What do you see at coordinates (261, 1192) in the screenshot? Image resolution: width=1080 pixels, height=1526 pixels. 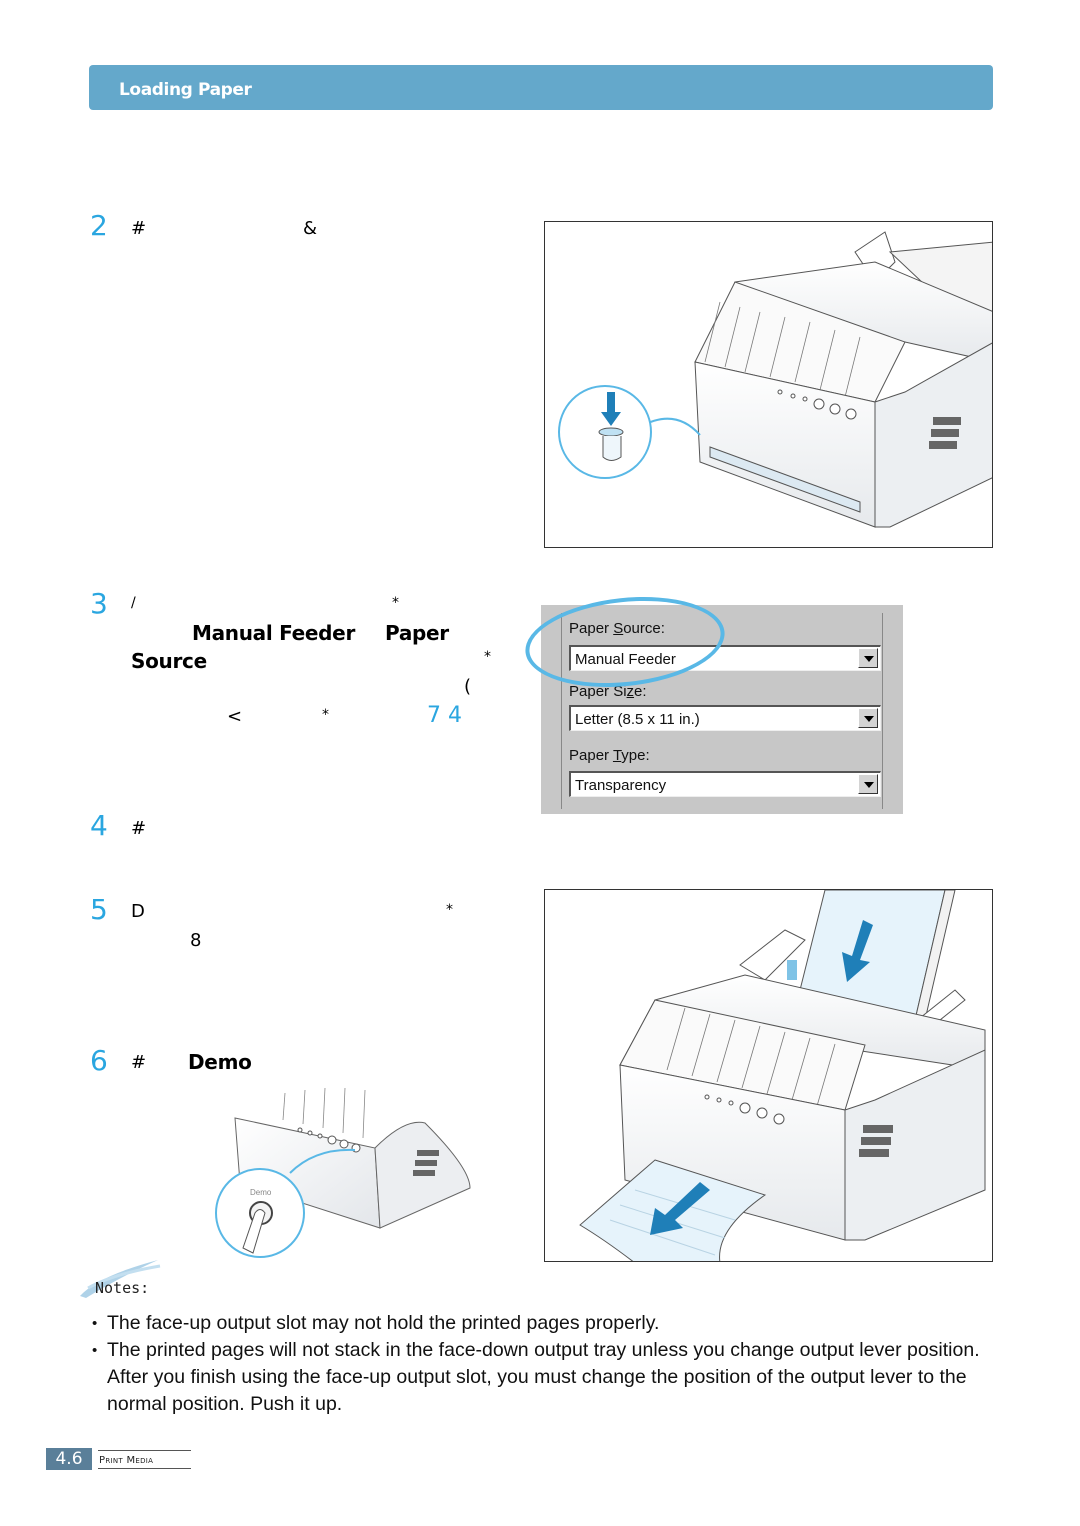 I see `demo-button-caption: Demo` at bounding box center [261, 1192].